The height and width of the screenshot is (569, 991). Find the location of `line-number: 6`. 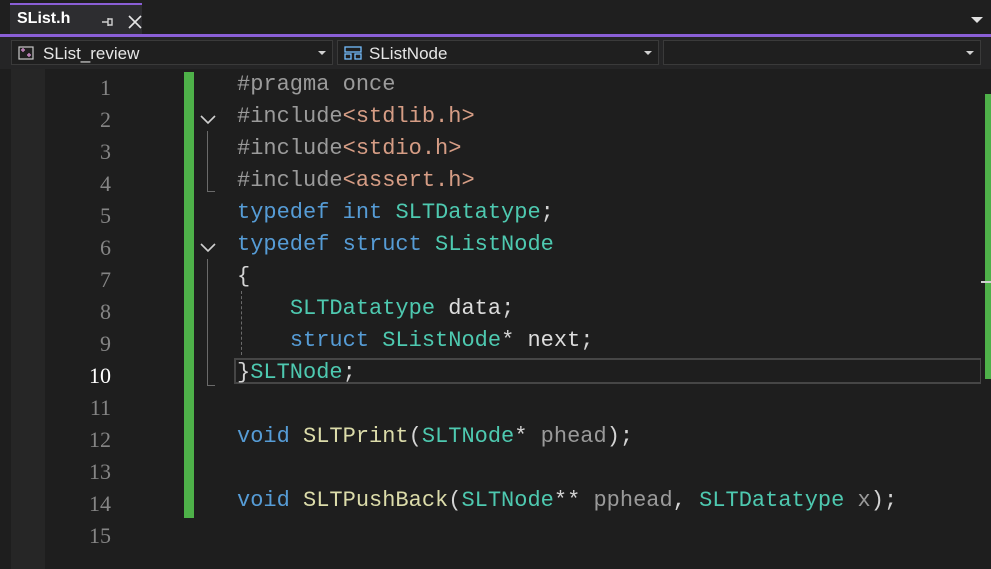

line-number: 6 is located at coordinates (105, 247).